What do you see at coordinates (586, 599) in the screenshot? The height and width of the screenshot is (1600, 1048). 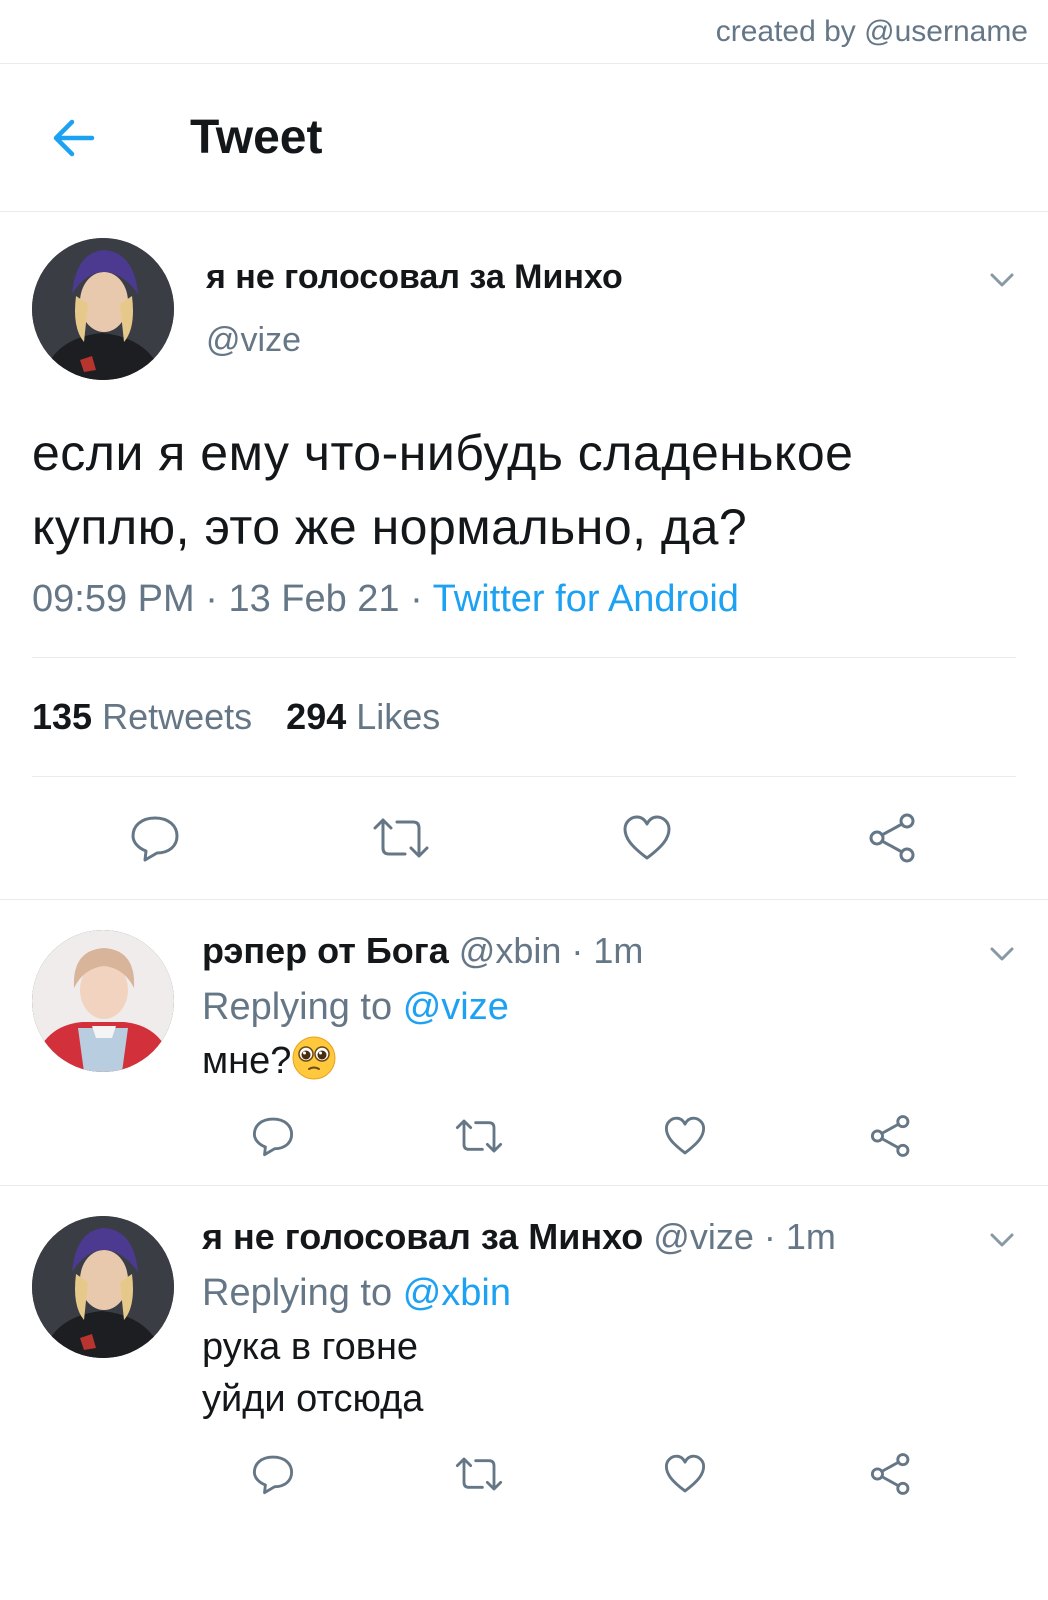 I see `tweet-source-link: Twitter for Android` at bounding box center [586, 599].